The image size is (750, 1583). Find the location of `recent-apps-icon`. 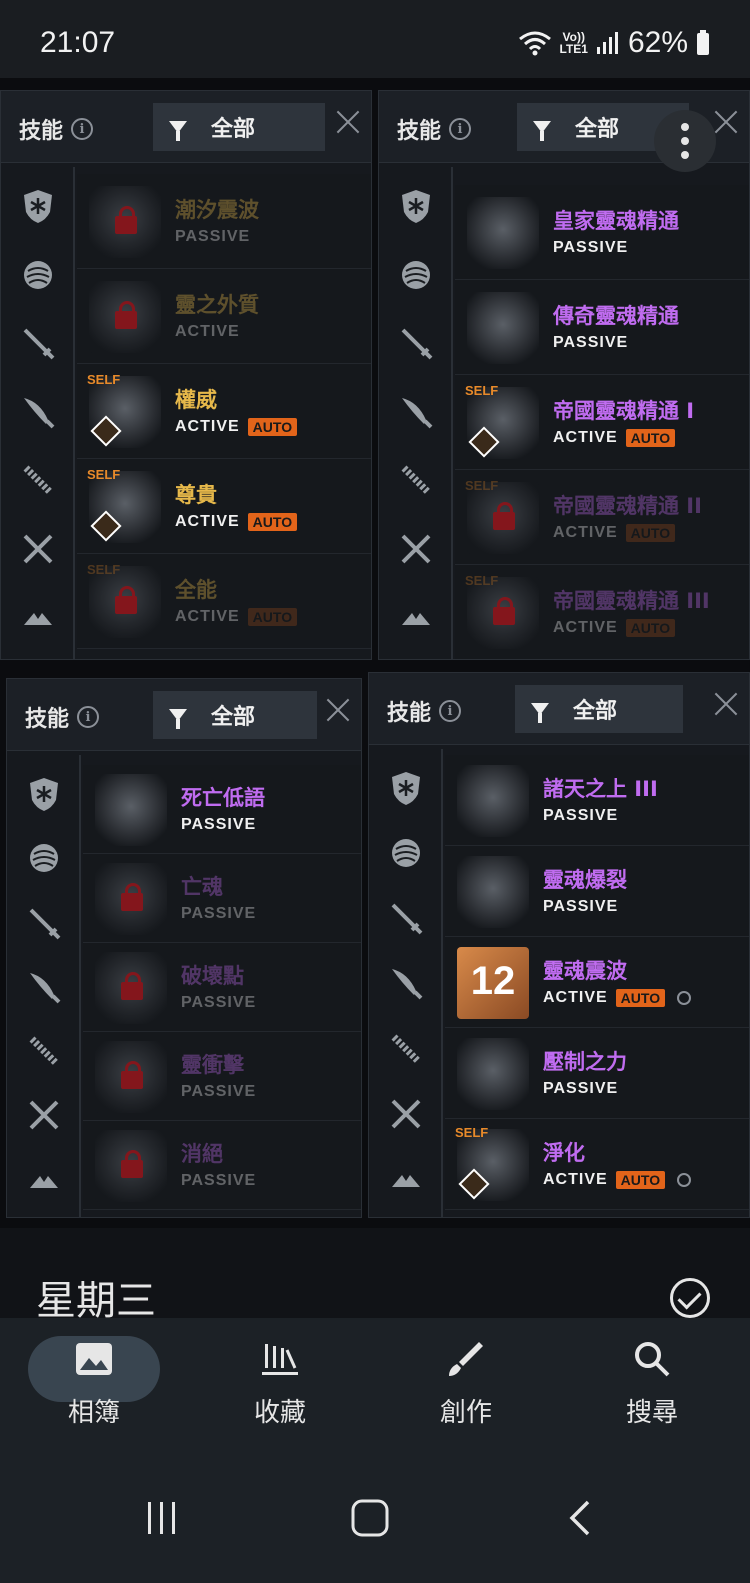

recent-apps-icon is located at coordinates (162, 1518).